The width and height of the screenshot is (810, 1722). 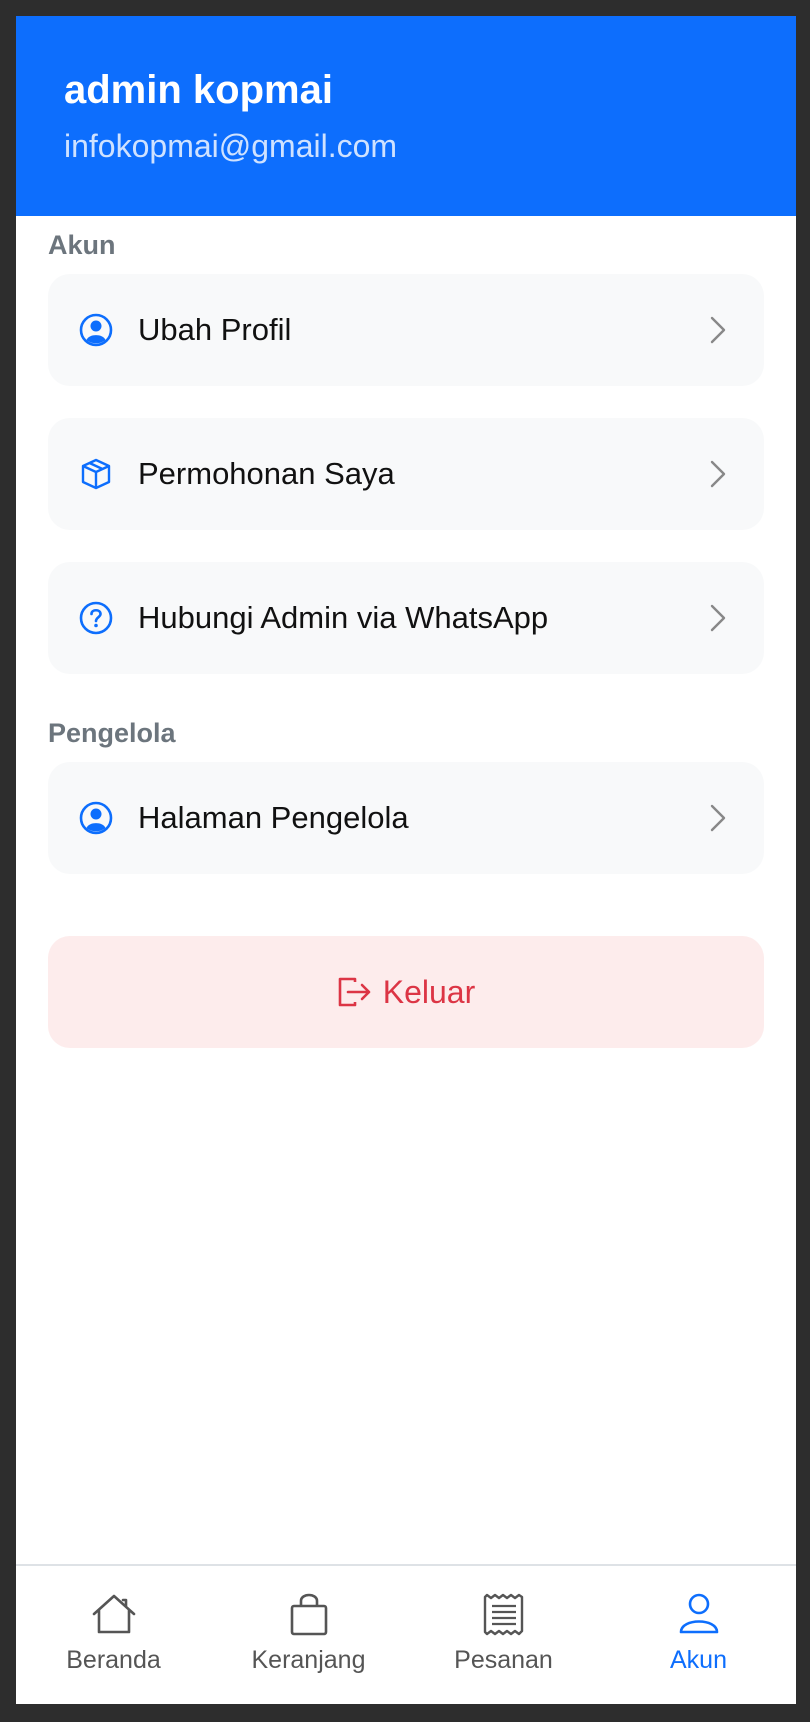 What do you see at coordinates (96, 474) in the screenshot?
I see `box-icon` at bounding box center [96, 474].